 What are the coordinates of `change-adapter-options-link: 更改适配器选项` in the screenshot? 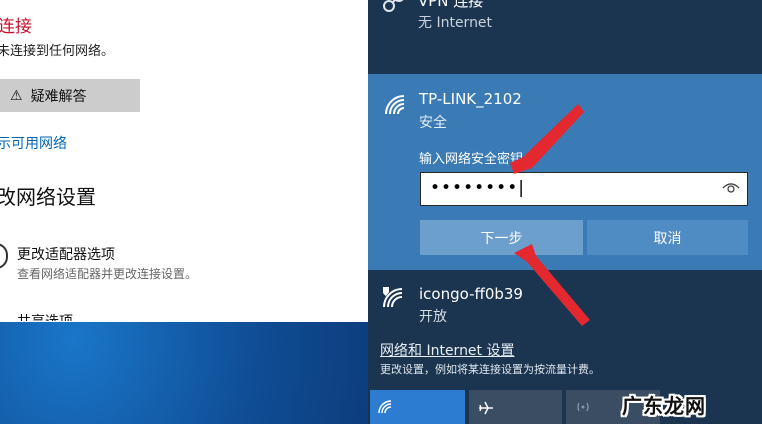 It's located at (66, 254).